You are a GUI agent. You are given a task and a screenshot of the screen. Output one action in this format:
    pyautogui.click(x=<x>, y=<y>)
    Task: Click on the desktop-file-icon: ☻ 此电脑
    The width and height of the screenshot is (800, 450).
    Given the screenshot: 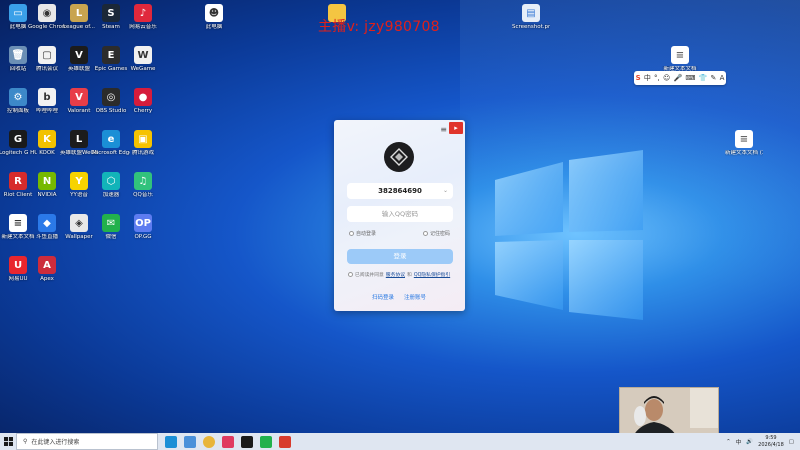 What is the action you would take?
    pyautogui.click(x=214, y=24)
    